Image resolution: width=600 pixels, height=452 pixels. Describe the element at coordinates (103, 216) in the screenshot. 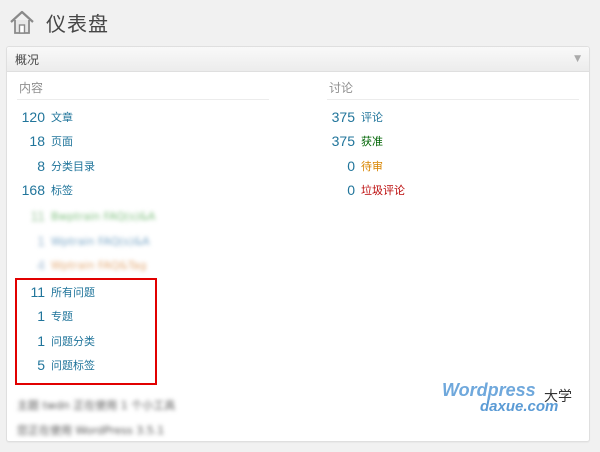

I see `label: Bwptrain FAQ(s)&A` at that location.